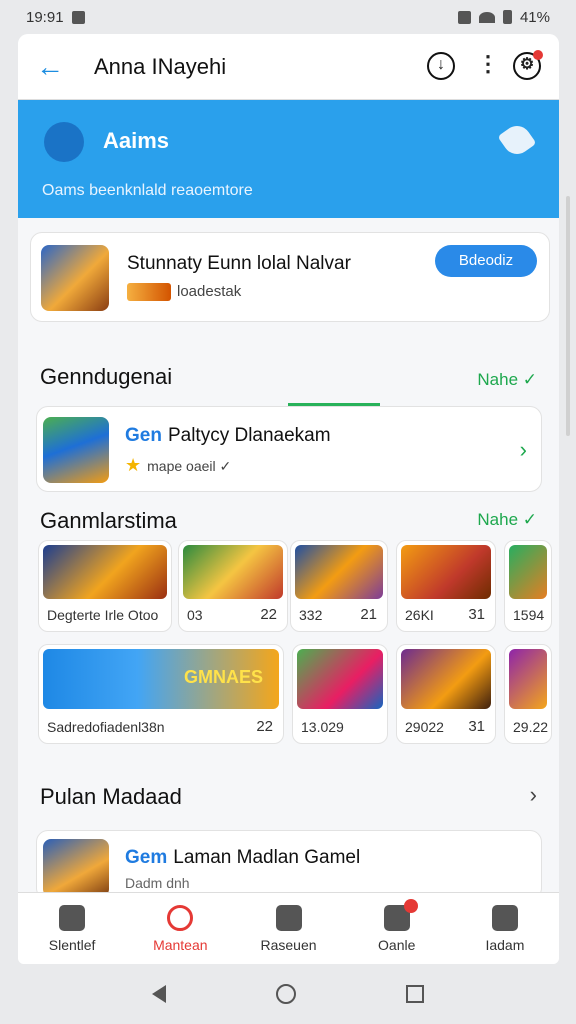 The image size is (576, 1024). What do you see at coordinates (143, 435) in the screenshot?
I see `tag-label: Gen` at bounding box center [143, 435].